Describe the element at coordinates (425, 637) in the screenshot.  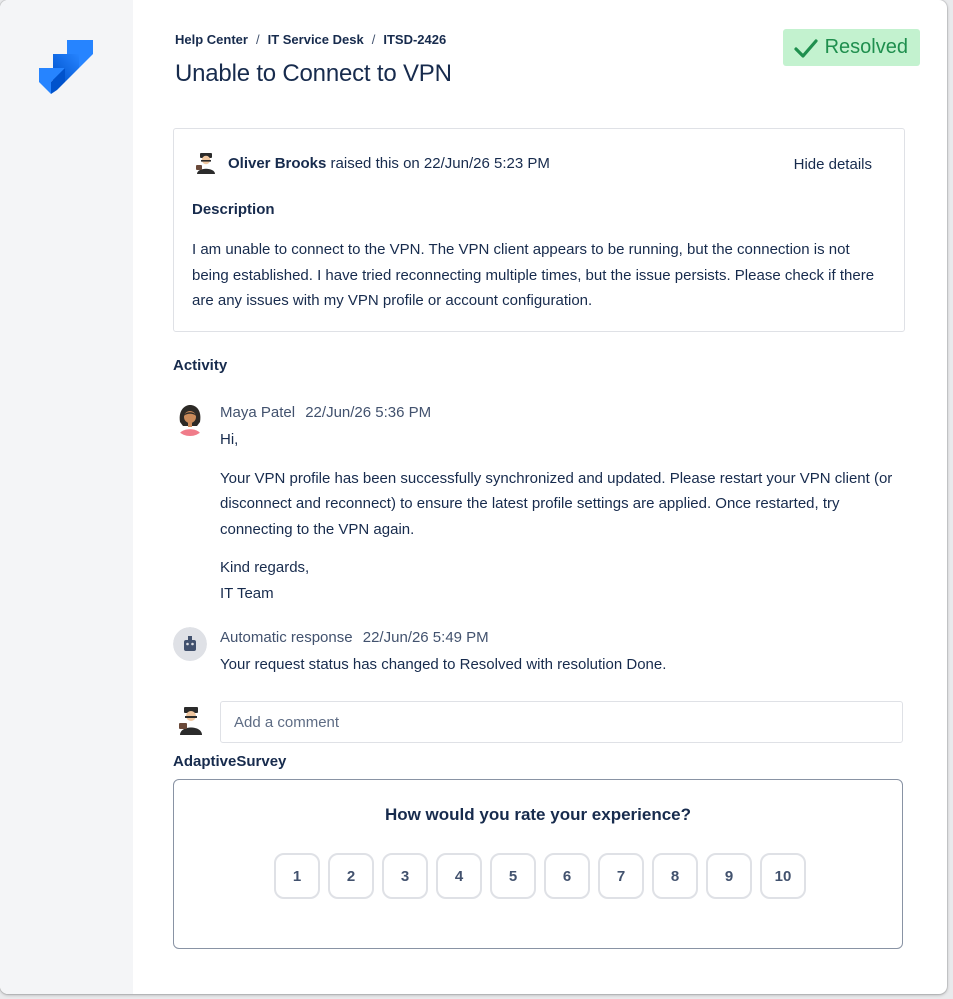
I see `automatic-response-timestamp: 22/Jun/26 5:49 PM` at that location.